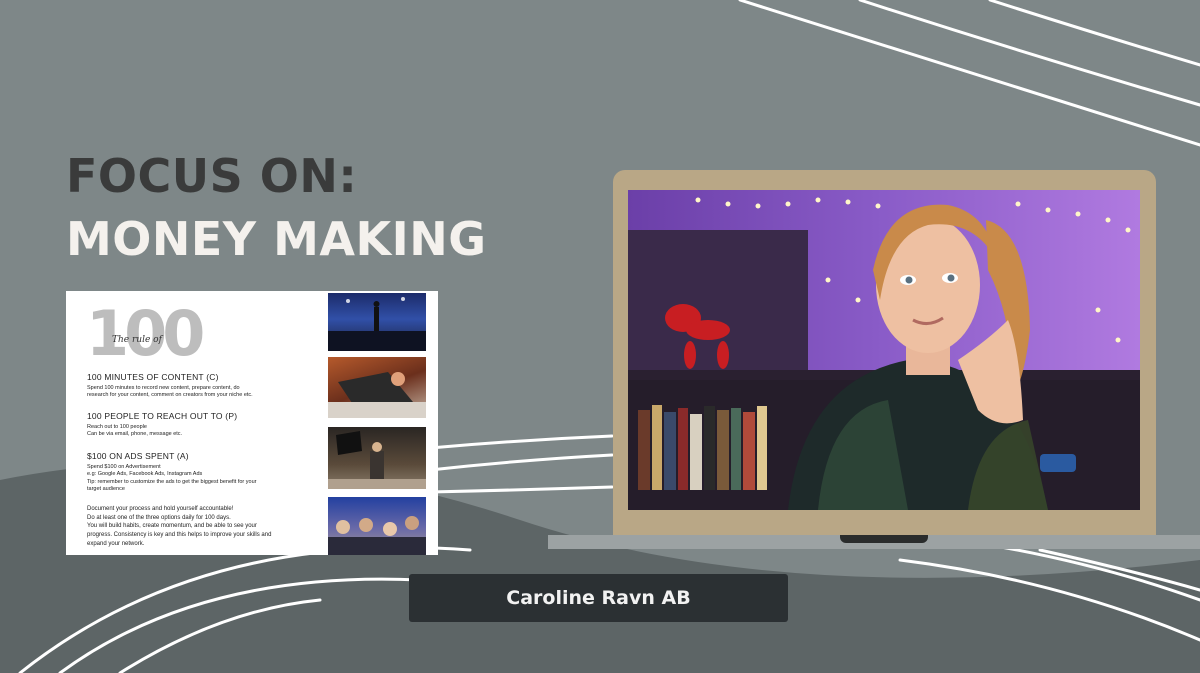 This screenshot has width=1200, height=673. I want to click on section-title: 100 MINUTES OF CONTENT (C), so click(153, 377).